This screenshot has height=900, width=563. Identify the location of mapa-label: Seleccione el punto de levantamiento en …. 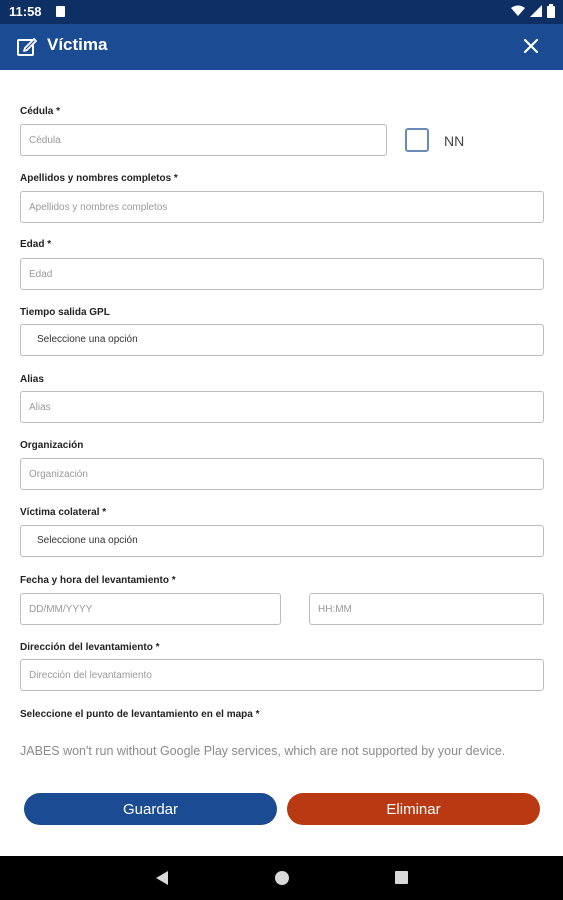
(140, 714).